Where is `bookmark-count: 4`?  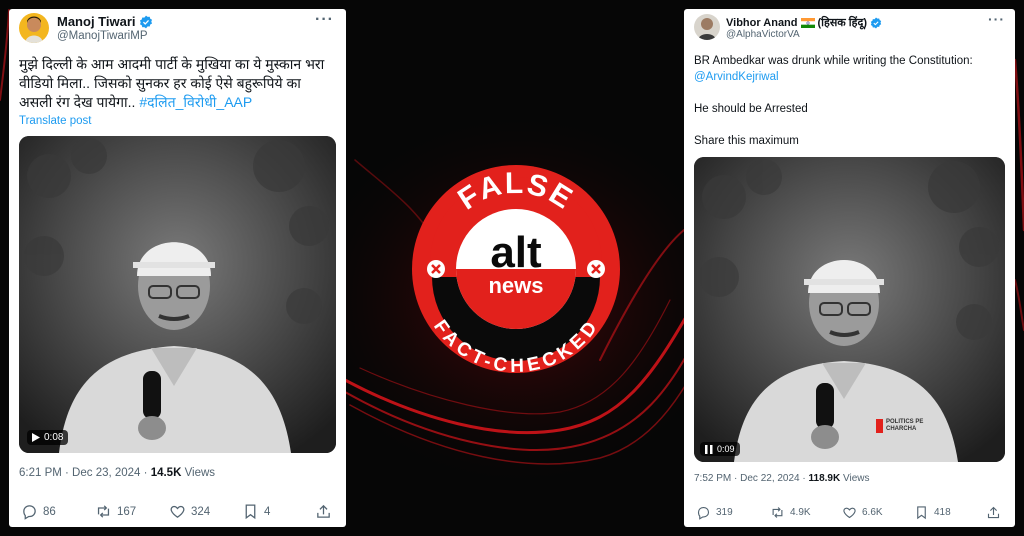
bookmark-count: 4 is located at coordinates (267, 511).